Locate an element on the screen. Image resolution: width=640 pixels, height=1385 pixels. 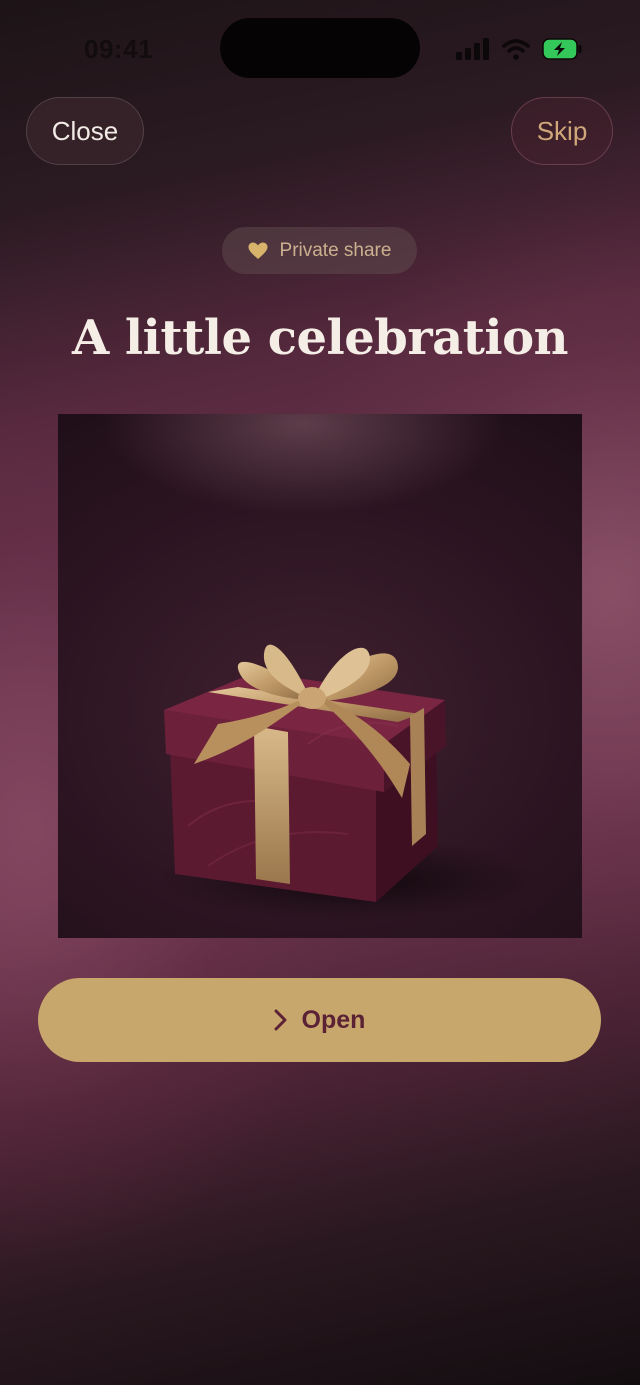
status-bar: 09:41 is located at coordinates (320, 48).